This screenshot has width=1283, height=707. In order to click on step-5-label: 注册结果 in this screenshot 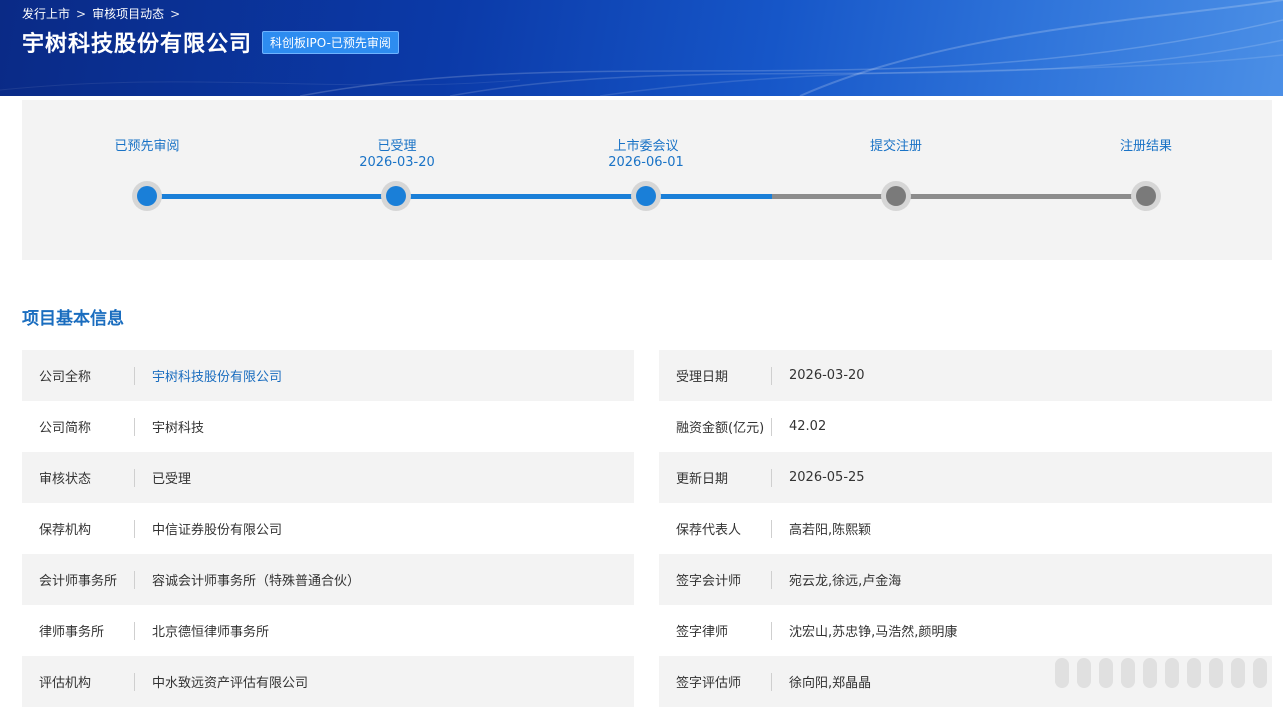, I will do `click(1146, 147)`.